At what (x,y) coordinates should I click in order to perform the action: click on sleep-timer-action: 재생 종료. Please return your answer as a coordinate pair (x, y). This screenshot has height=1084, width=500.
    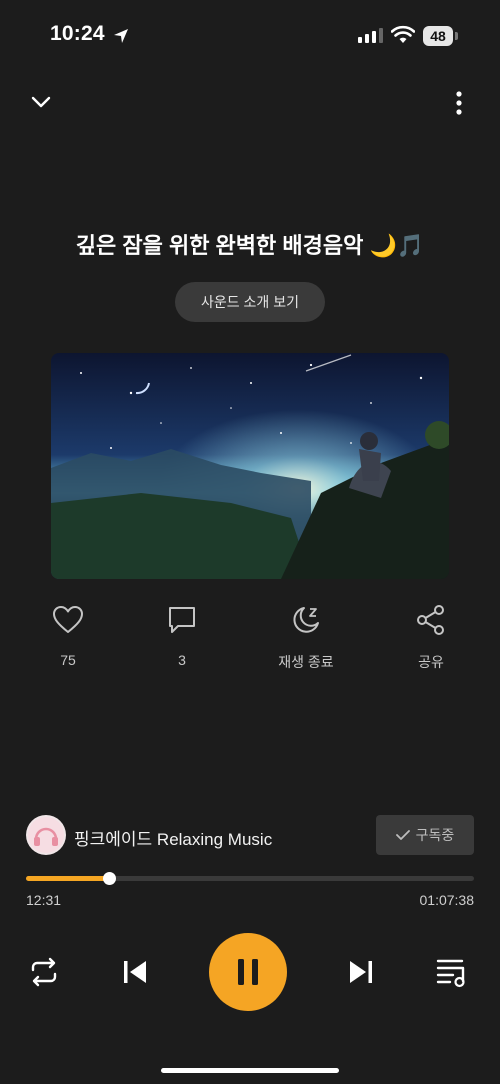
    Looking at the image, I should click on (306, 638).